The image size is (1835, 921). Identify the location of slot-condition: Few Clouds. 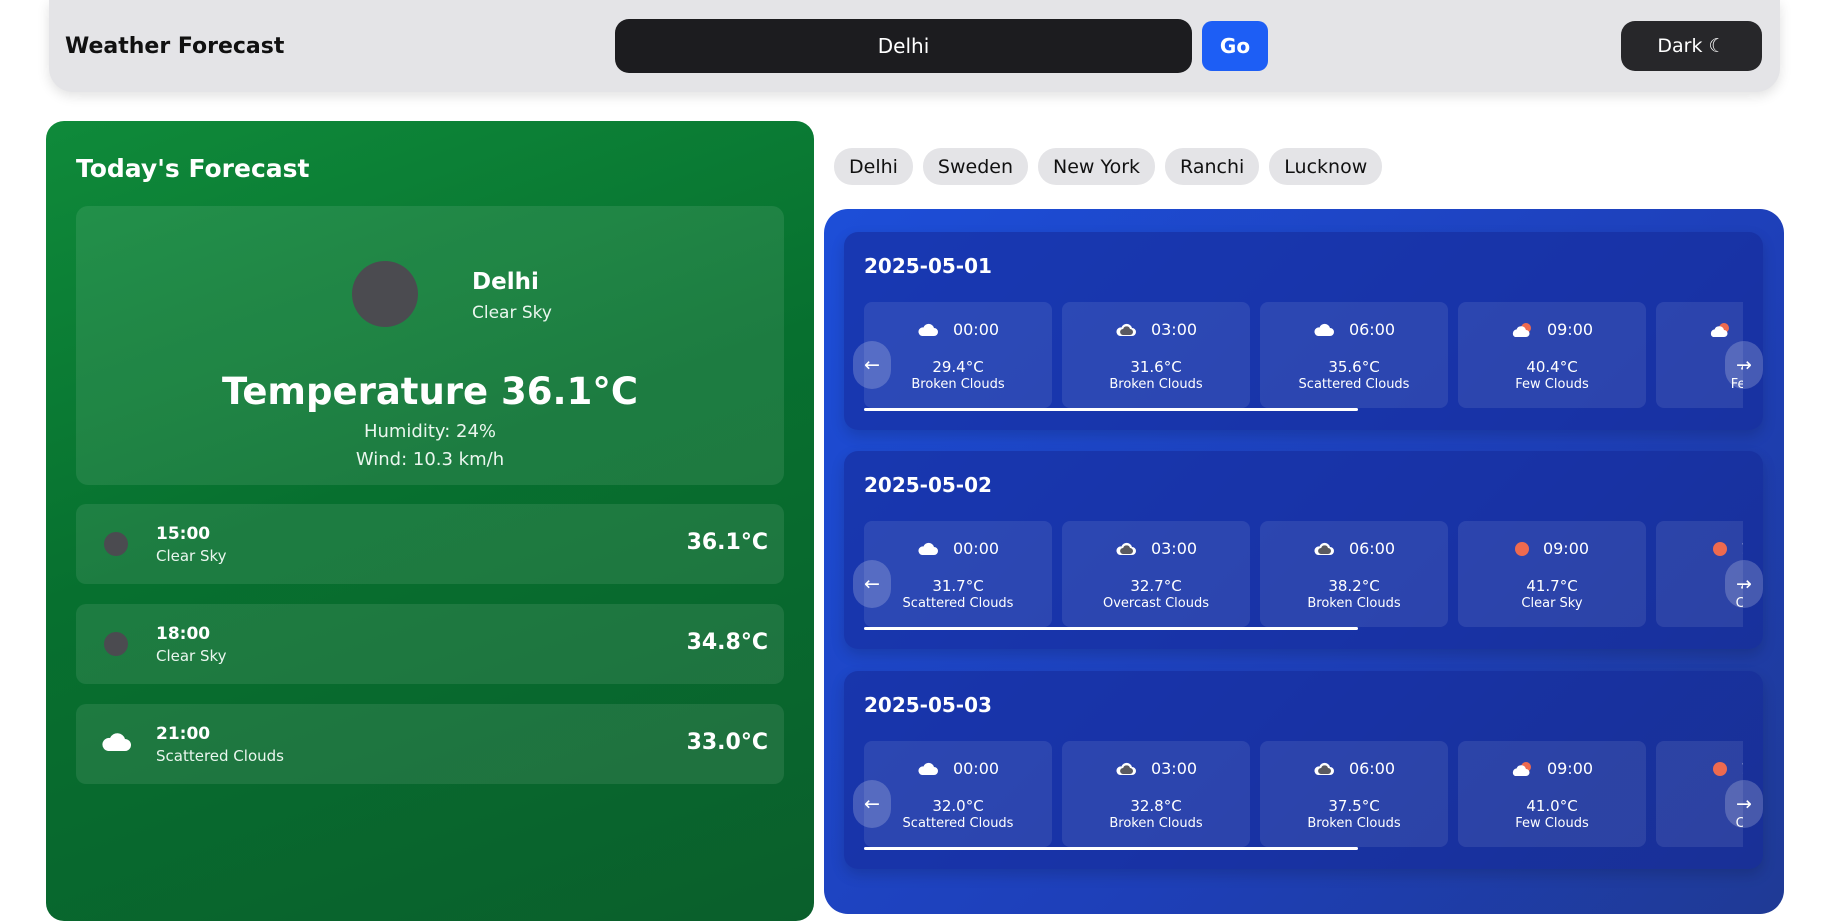
(1552, 384).